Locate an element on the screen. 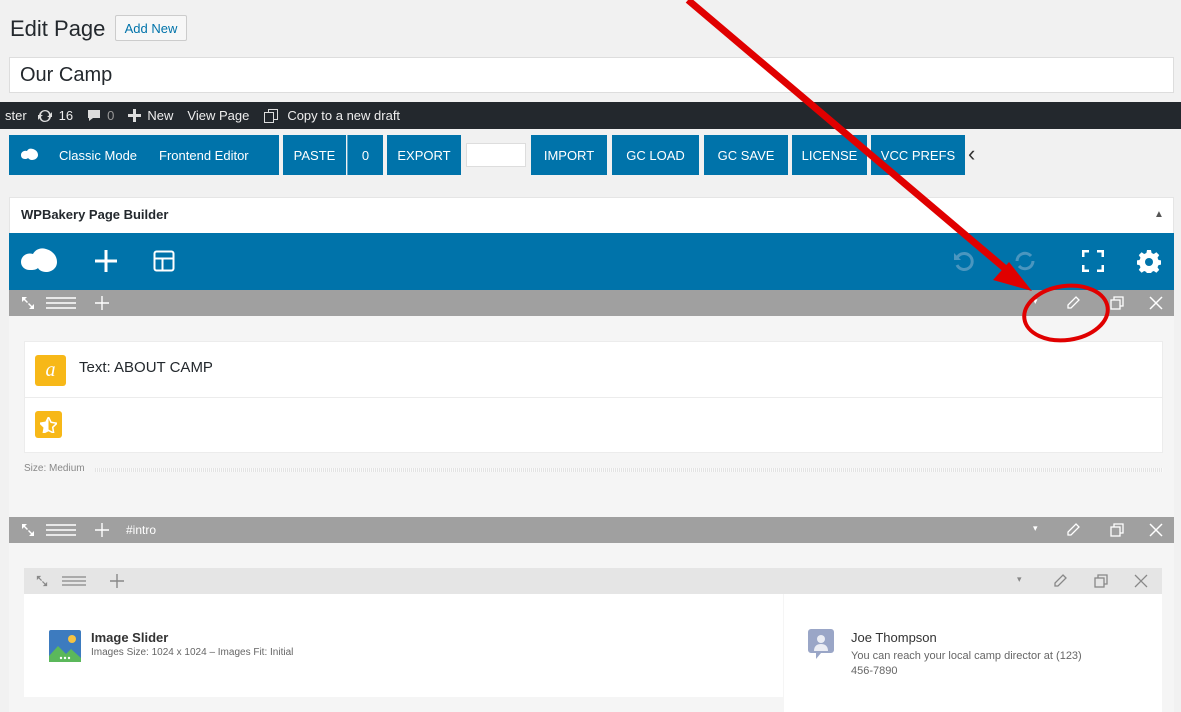  add-new-button: Add New is located at coordinates (151, 28).